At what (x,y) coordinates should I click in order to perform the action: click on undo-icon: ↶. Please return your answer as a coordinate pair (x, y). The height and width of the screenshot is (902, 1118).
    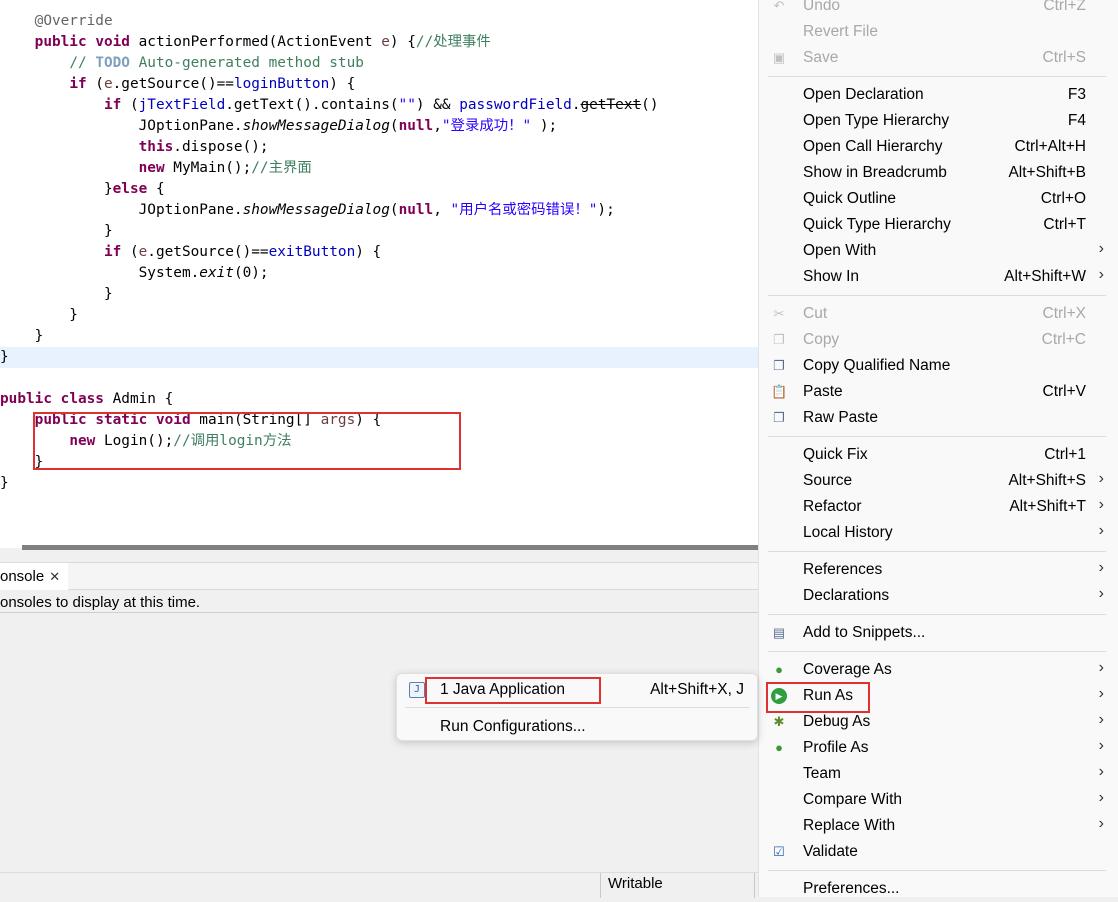
    Looking at the image, I should click on (779, 6).